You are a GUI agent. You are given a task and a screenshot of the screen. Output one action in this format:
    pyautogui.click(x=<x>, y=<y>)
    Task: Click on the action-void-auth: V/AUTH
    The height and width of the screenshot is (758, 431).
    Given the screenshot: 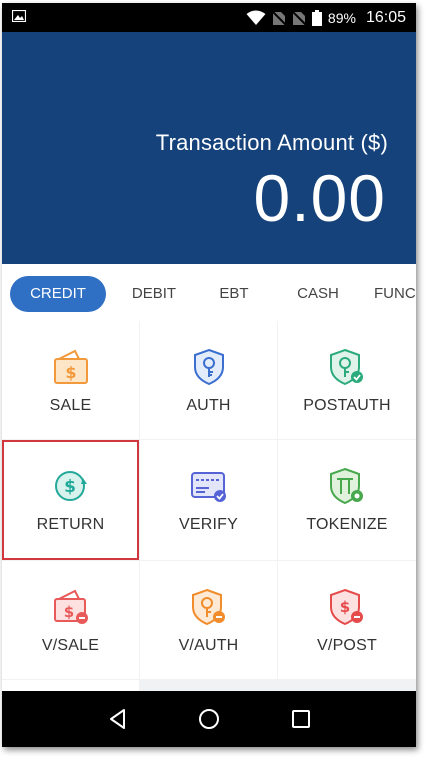 What is the action you would take?
    pyautogui.click(x=208, y=620)
    